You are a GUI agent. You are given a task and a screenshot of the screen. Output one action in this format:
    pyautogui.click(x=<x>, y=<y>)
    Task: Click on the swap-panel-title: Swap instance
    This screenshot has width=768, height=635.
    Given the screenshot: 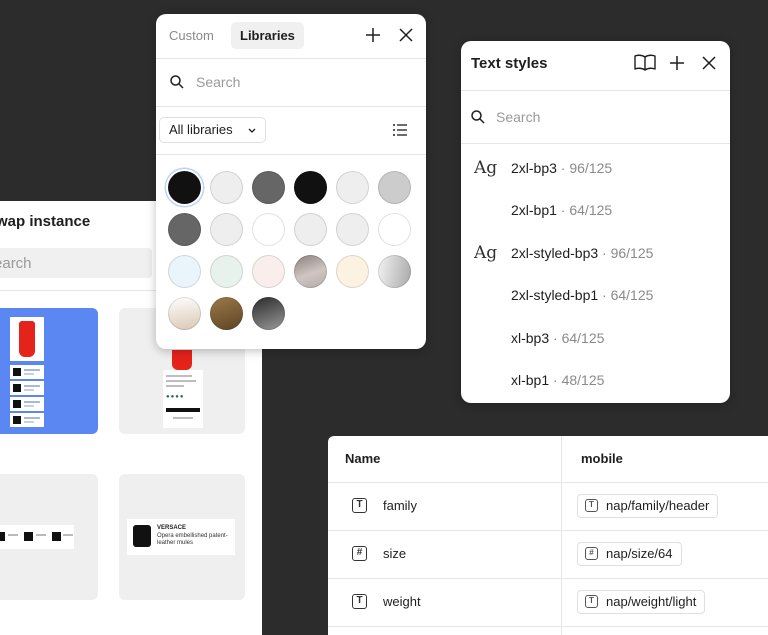 What is the action you would take?
    pyautogui.click(x=45, y=221)
    